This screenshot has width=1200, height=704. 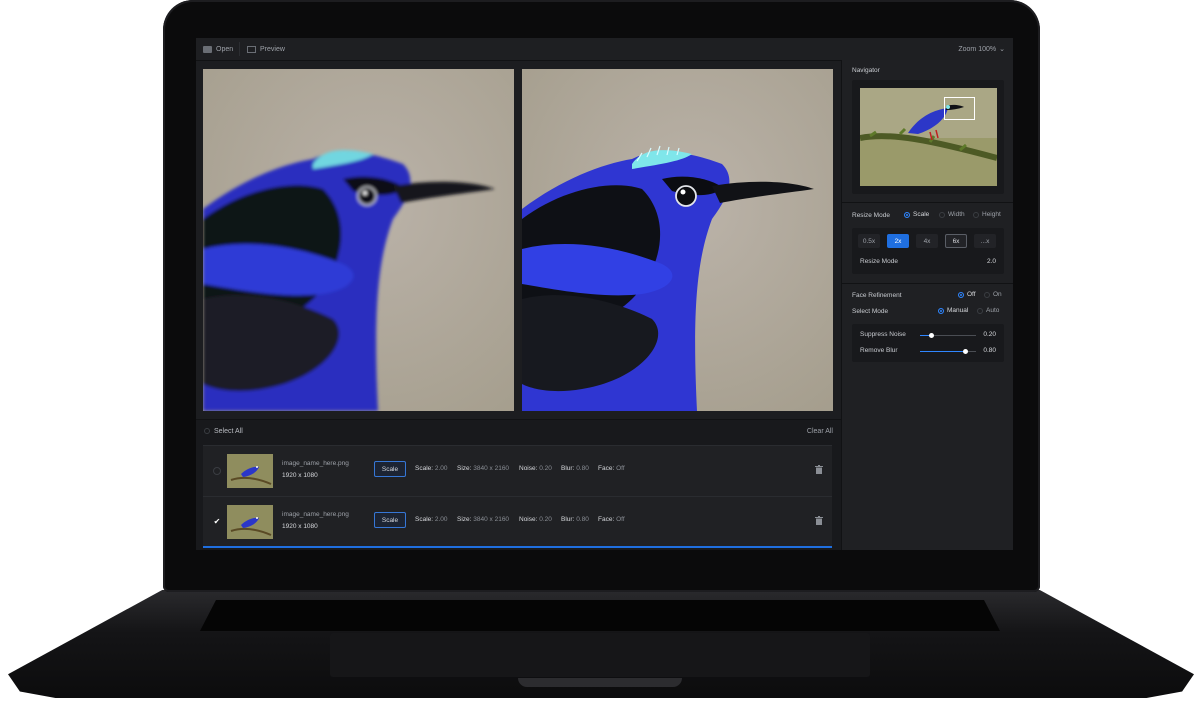 What do you see at coordinates (518, 433) in the screenshot?
I see `file-list-header: Select All Clear All` at bounding box center [518, 433].